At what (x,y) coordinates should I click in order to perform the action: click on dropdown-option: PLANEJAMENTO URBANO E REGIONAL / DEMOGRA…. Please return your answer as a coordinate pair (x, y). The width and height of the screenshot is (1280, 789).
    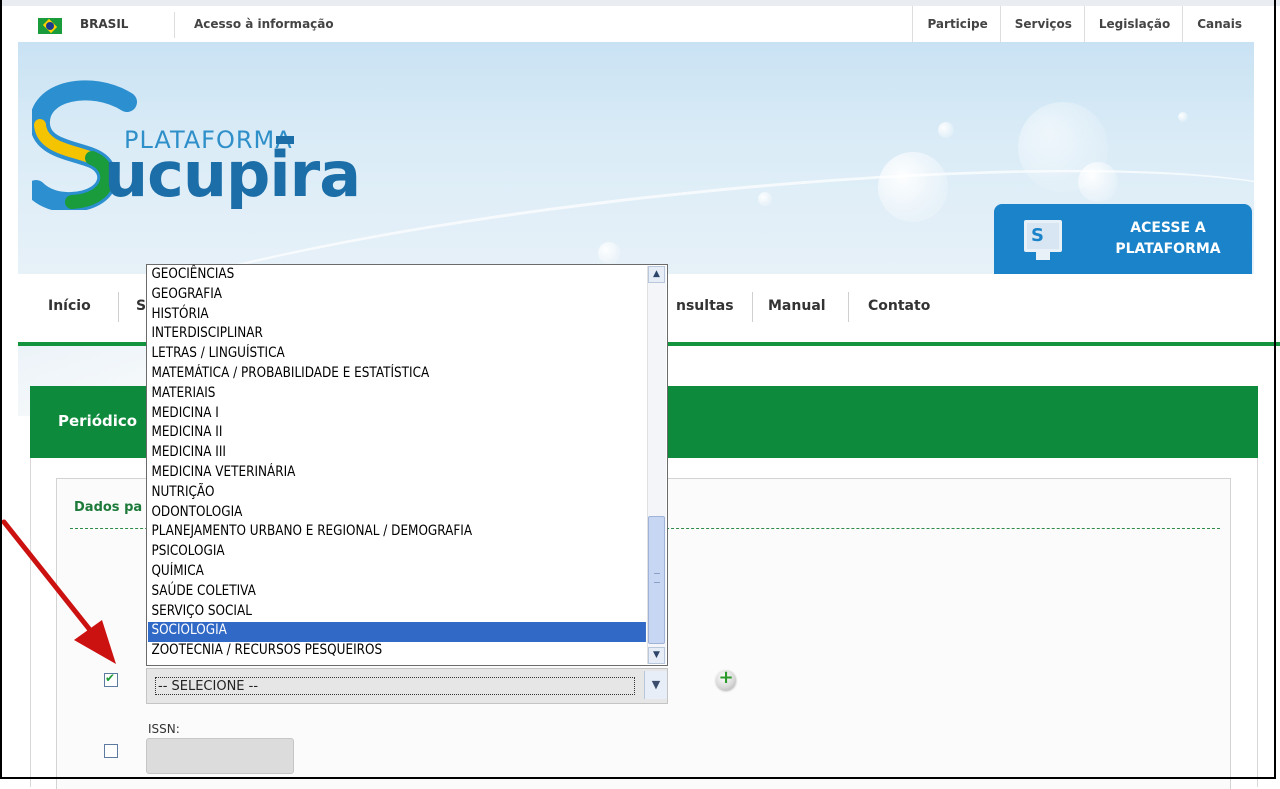
    Looking at the image, I should click on (397, 533).